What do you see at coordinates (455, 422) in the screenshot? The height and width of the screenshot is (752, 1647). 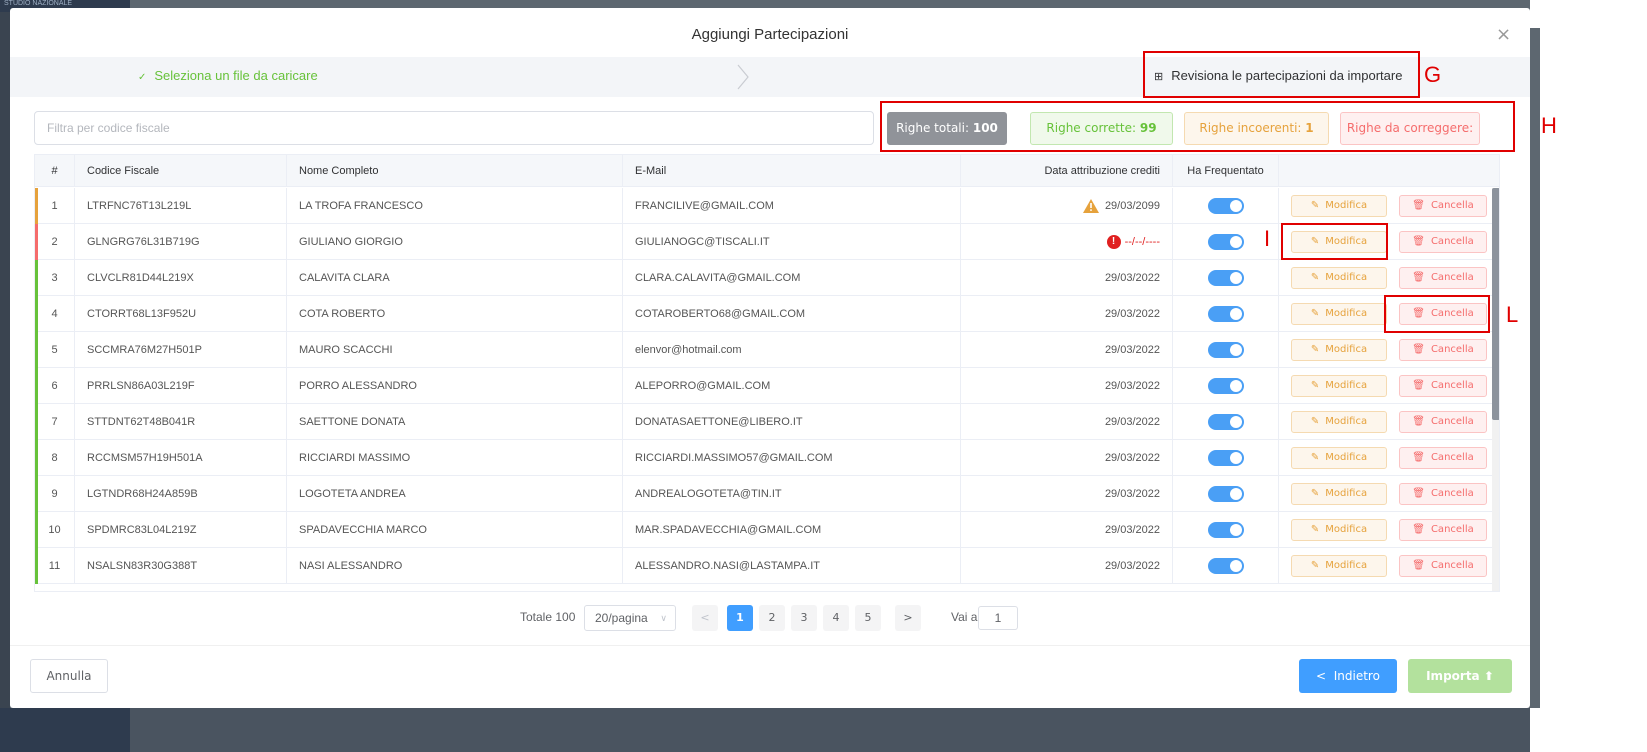 I see `row-full-name: SAETTONE DONATA` at bounding box center [455, 422].